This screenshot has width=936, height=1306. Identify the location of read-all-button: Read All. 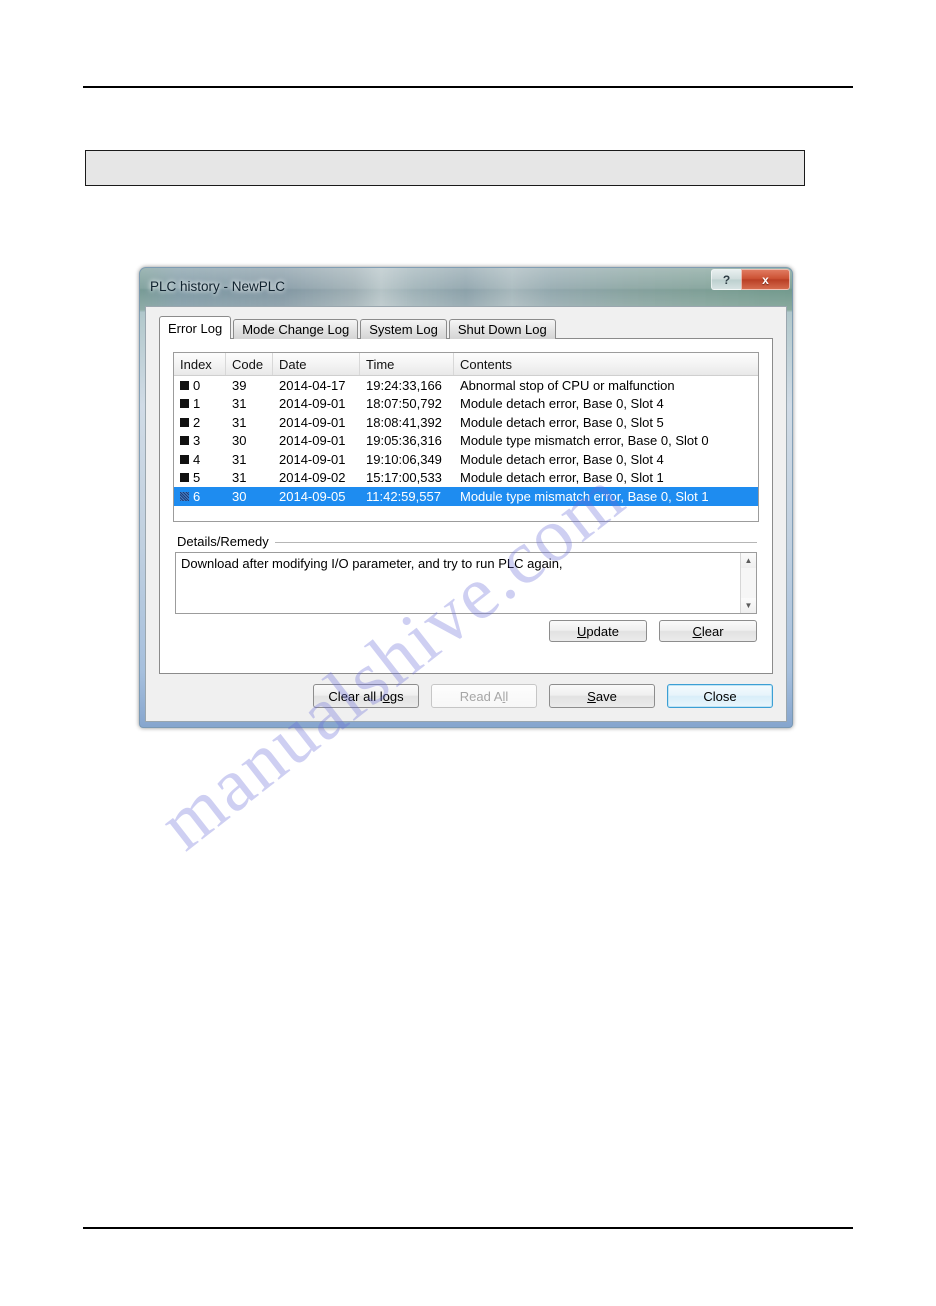
(484, 696).